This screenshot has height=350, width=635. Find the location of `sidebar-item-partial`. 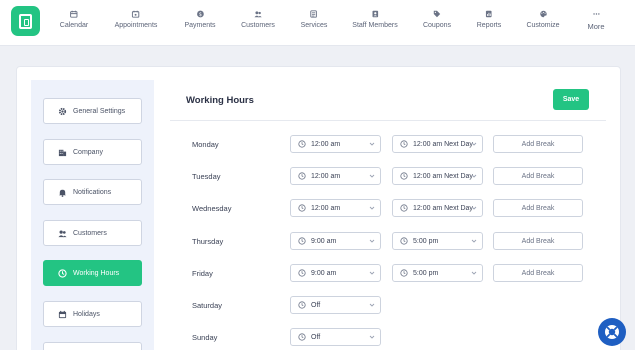

sidebar-item-partial is located at coordinates (92, 346).